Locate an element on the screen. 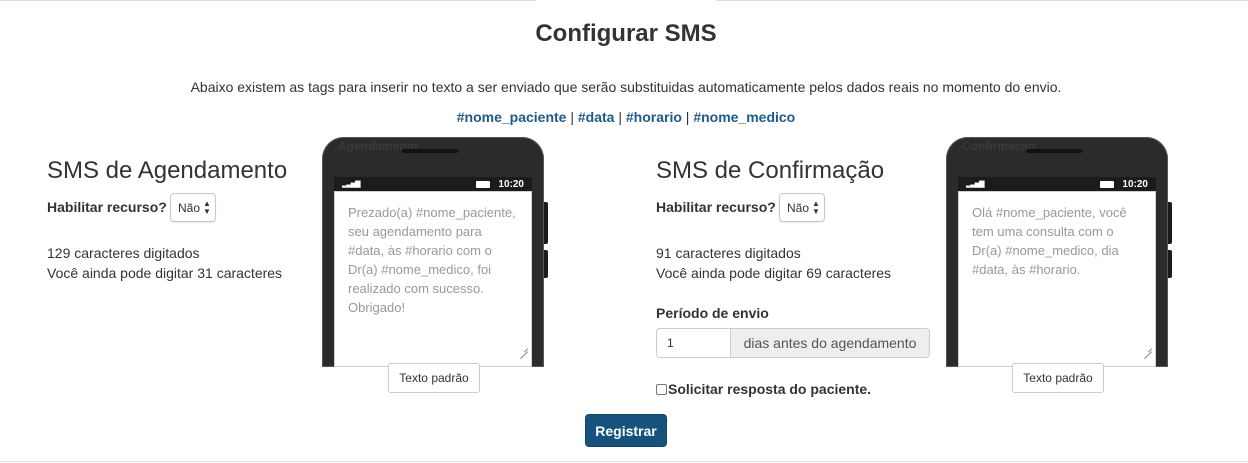 The image size is (1248, 463). reply-checkbox is located at coordinates (661, 389).